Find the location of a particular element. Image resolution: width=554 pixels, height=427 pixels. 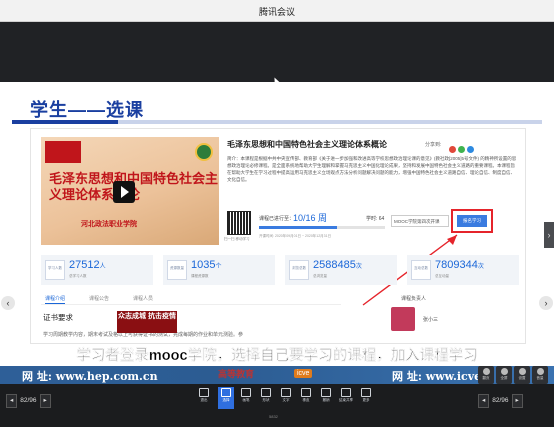

tray-label-fullscreen: 全屏 is located at coordinates (504, 378).